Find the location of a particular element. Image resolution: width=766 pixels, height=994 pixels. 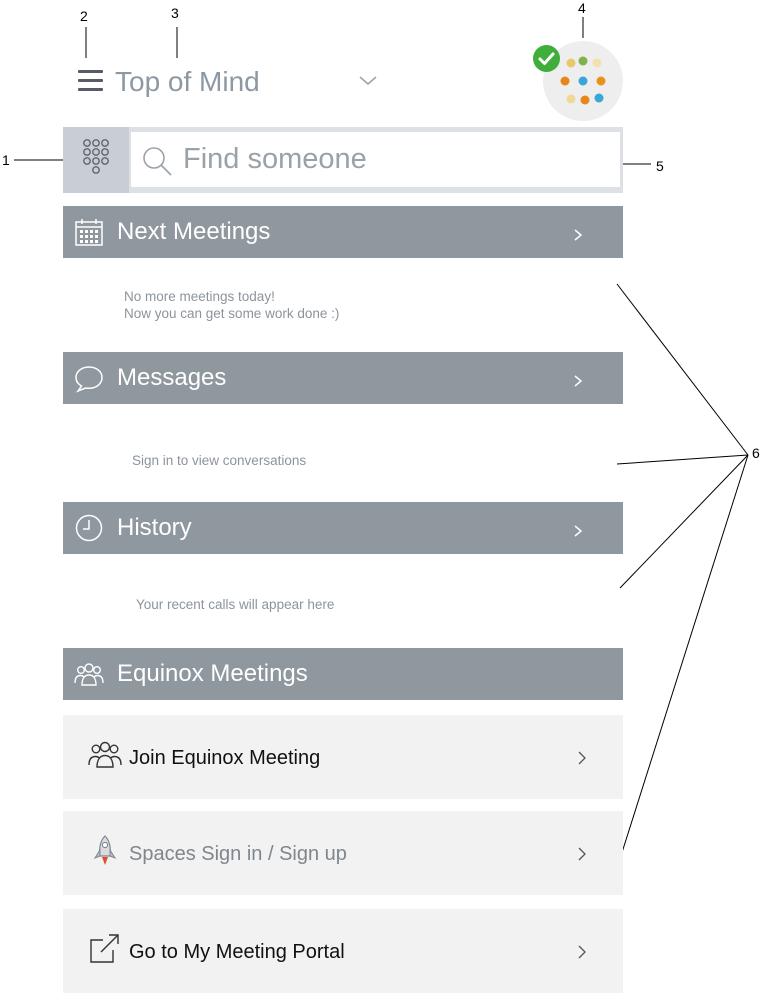

chevron-down-icon is located at coordinates (368, 81).